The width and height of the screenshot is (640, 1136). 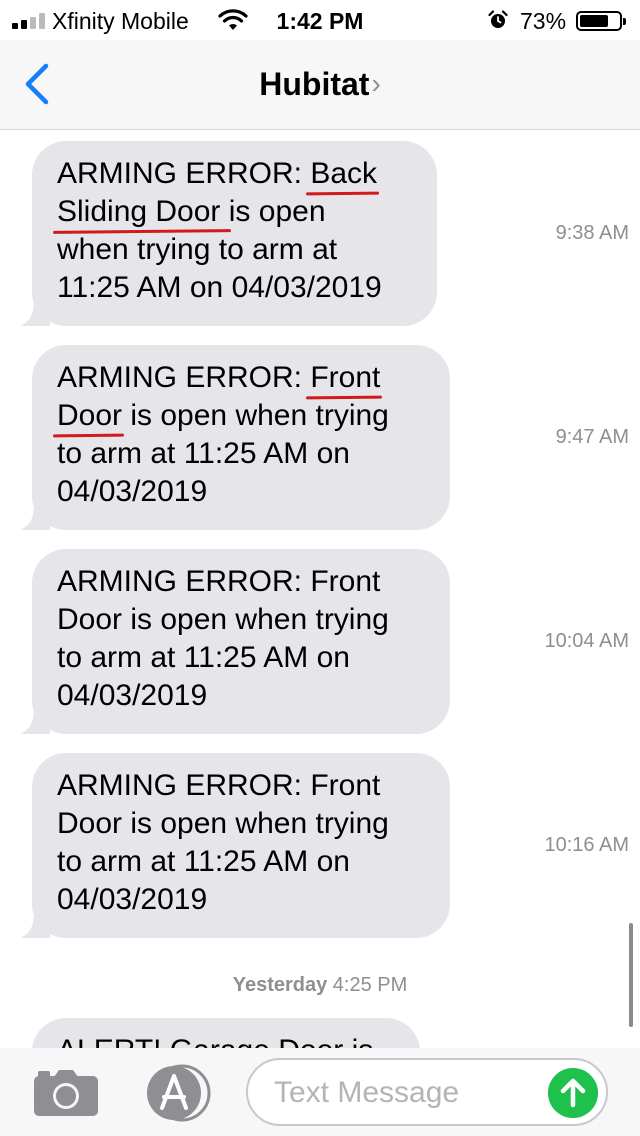 I want to click on message-timestamp: 10:16 AM, so click(x=586, y=845).